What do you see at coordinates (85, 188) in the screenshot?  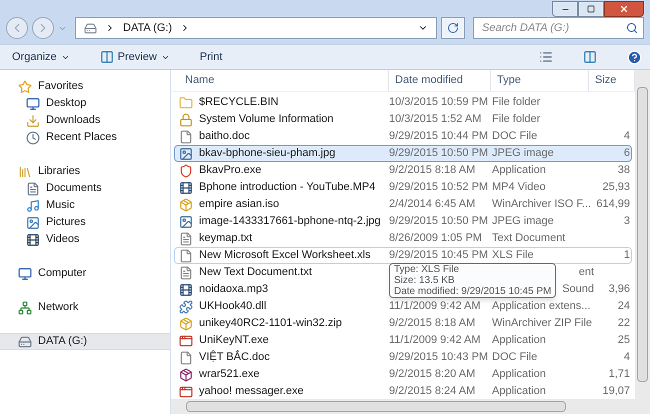 I see `sidebar-item: Documents` at bounding box center [85, 188].